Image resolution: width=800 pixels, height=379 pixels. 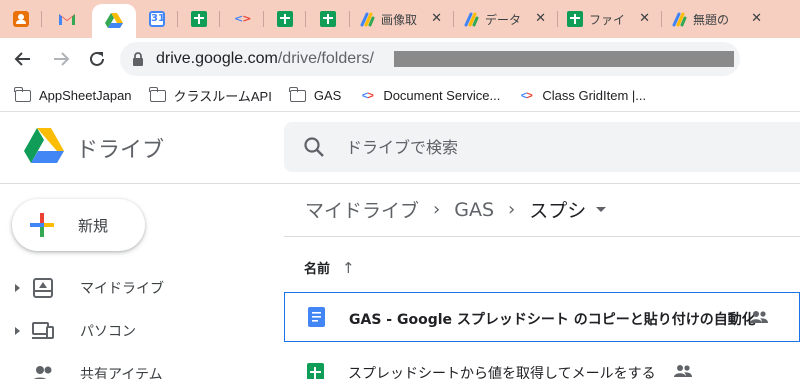 I want to click on bookmark-label: GAS, so click(x=327, y=95).